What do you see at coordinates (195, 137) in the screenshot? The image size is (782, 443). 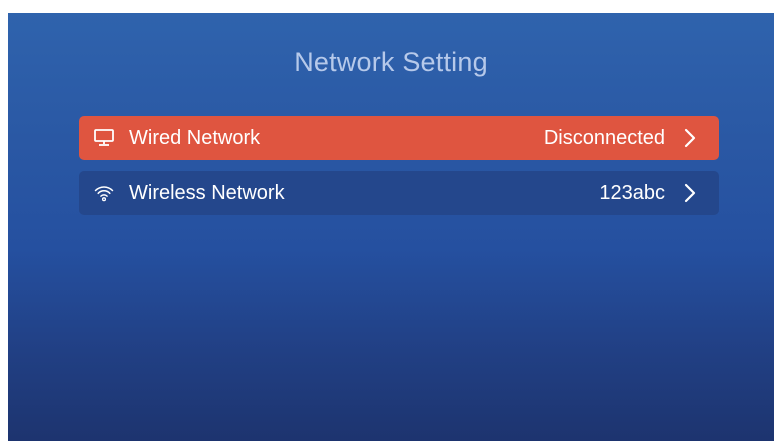 I see `wired-network-label: Wired Network` at bounding box center [195, 137].